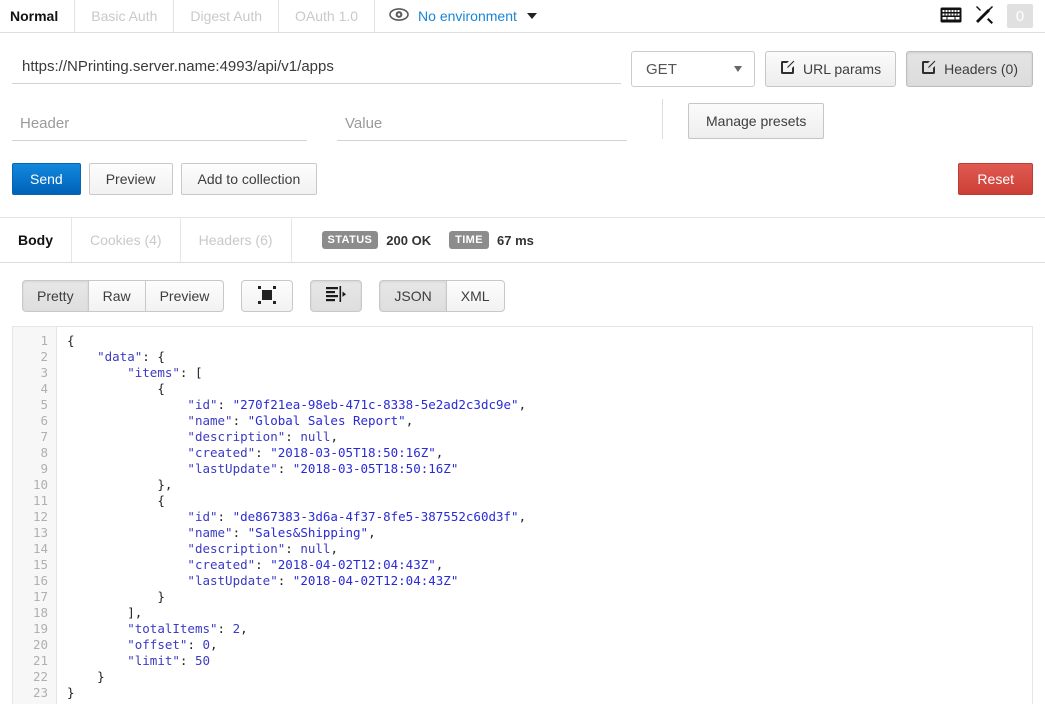 Image resolution: width=1045 pixels, height=720 pixels. I want to click on response-status-zone: STATUS 200 OK TIME 67 ms, so click(413, 240).